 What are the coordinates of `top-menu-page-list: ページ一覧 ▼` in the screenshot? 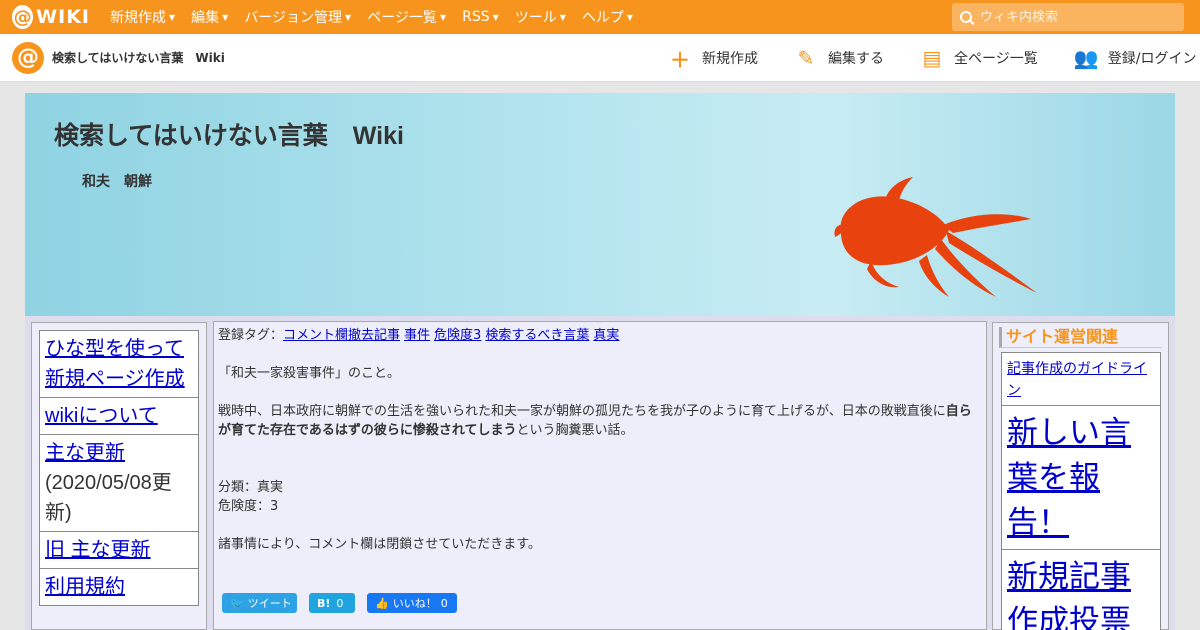 It's located at (406, 17).